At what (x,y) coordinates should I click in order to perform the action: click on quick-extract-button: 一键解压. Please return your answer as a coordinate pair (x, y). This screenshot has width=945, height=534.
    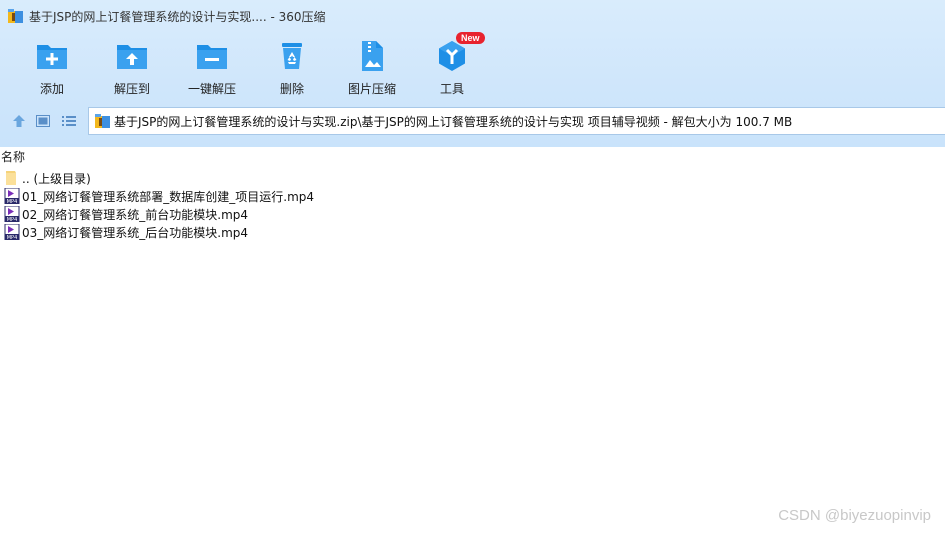
    Looking at the image, I should click on (212, 68).